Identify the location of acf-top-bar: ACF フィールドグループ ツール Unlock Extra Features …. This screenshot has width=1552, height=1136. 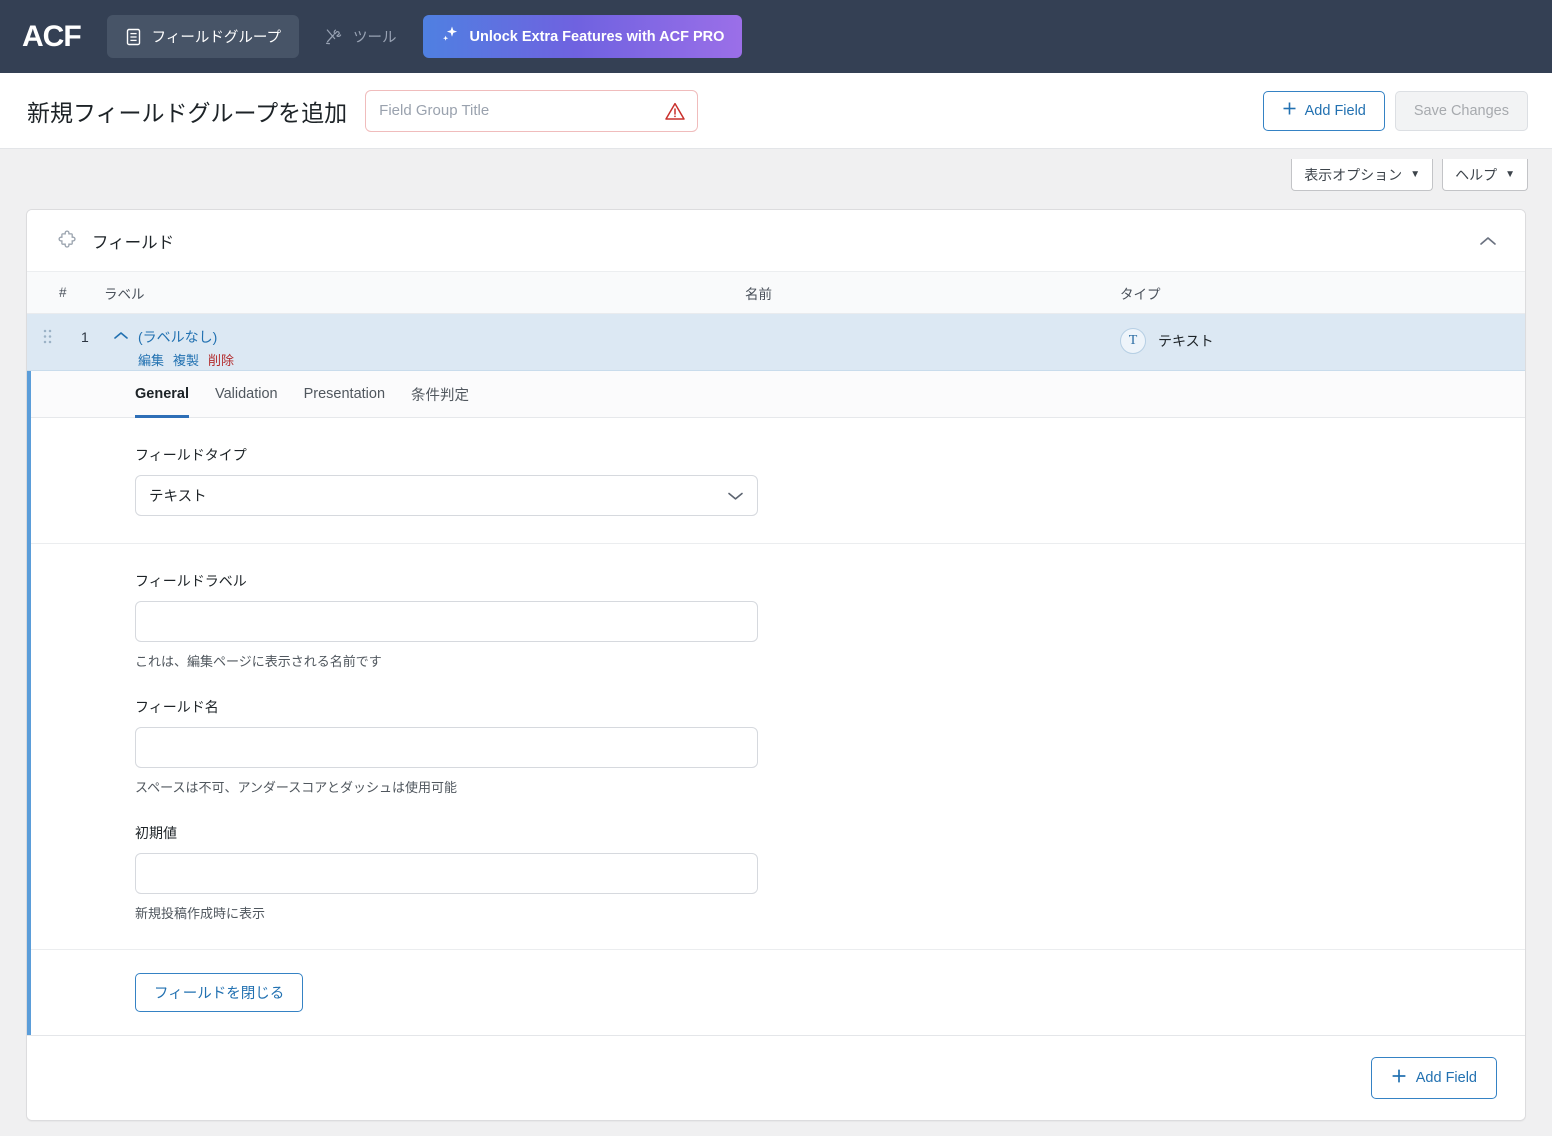
(776, 36).